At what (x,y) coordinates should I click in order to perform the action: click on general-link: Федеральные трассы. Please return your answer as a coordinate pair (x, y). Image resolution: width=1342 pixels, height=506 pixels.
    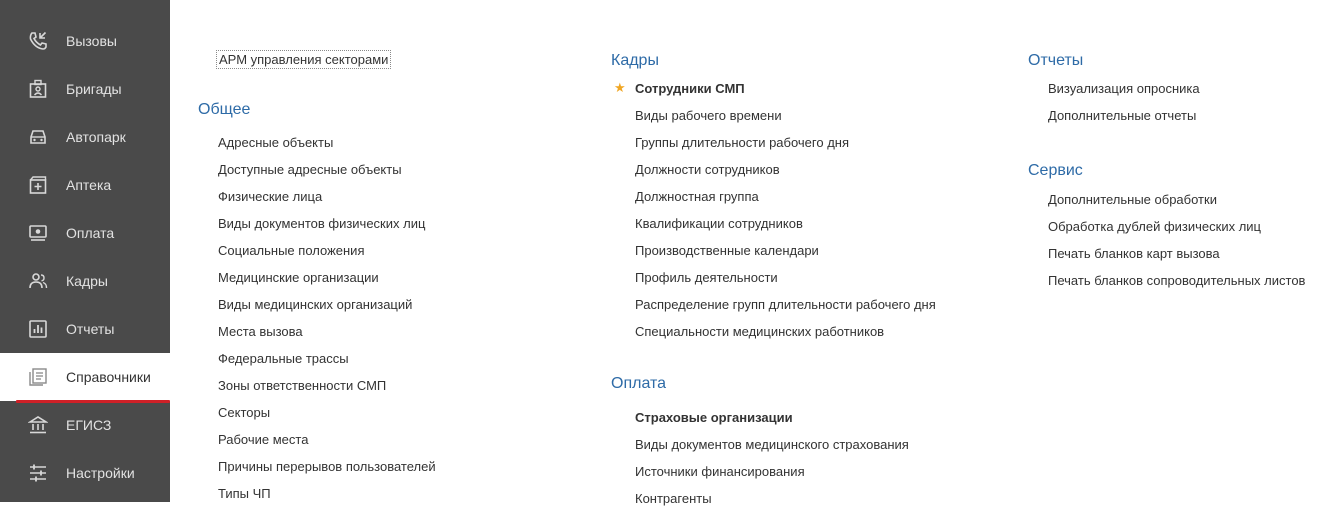
    Looking at the image, I should click on (283, 358).